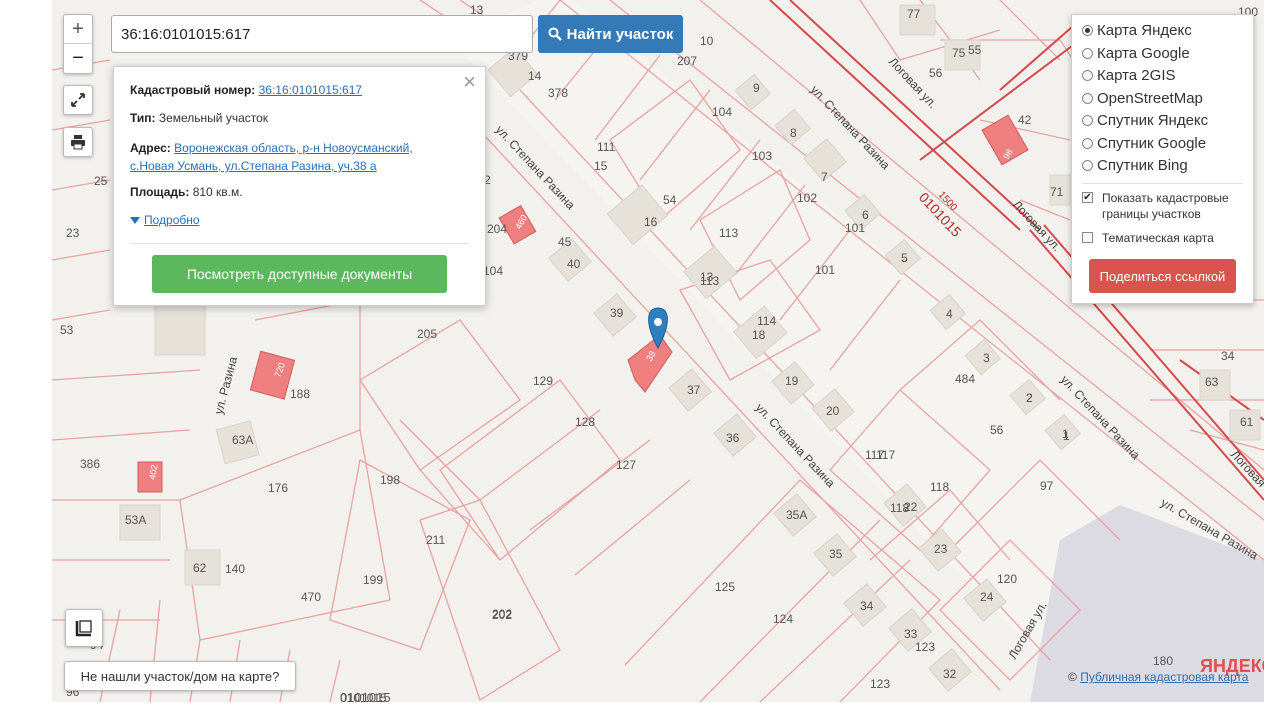 Image resolution: width=1280 pixels, height=720 pixels. What do you see at coordinates (1029, 398) in the screenshot?
I see `parcel-number: 2` at bounding box center [1029, 398].